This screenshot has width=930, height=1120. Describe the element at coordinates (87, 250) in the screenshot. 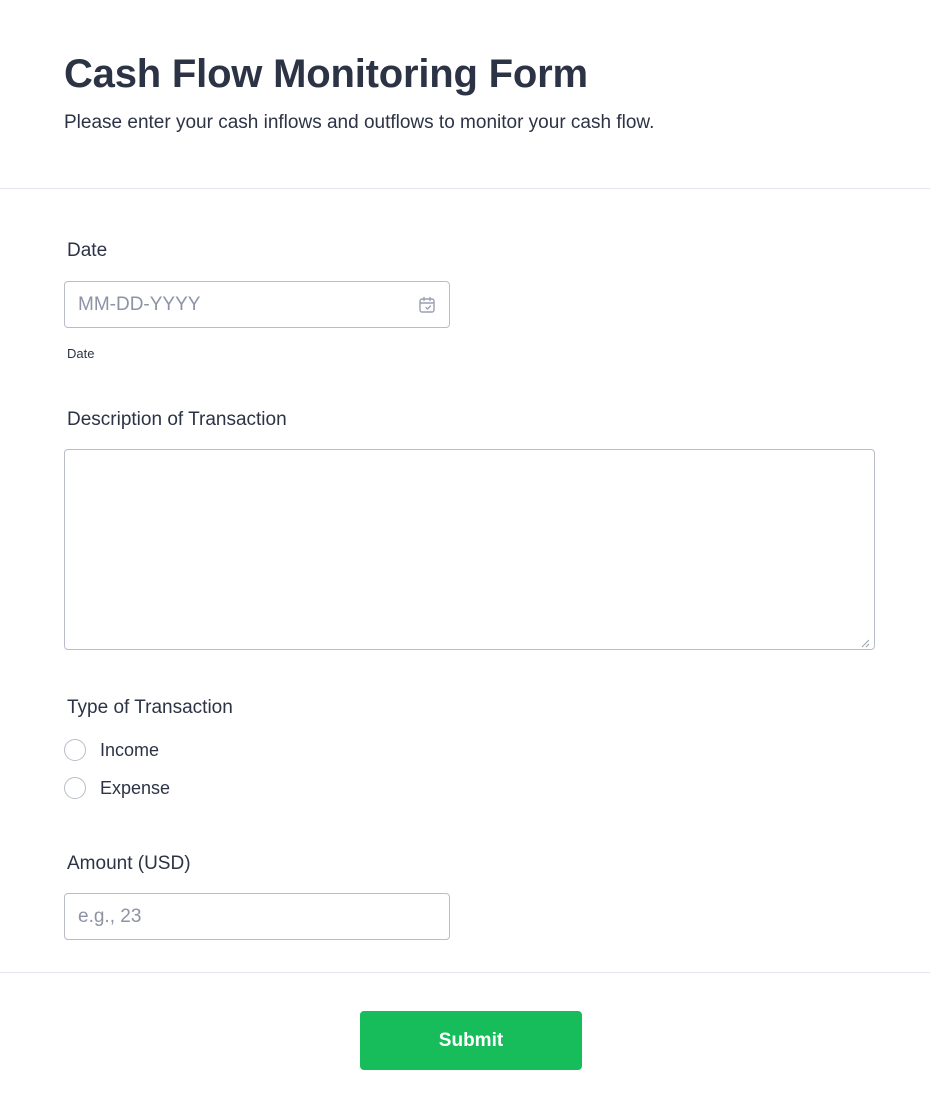

I see `date-label: Date` at that location.